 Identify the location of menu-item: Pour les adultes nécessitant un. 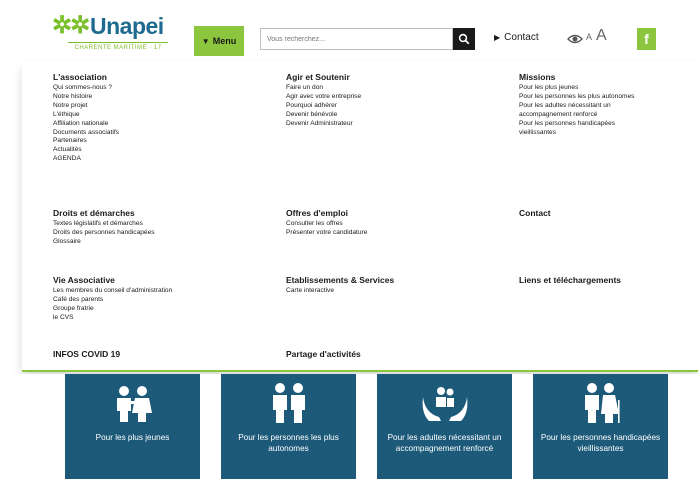
(576, 106).